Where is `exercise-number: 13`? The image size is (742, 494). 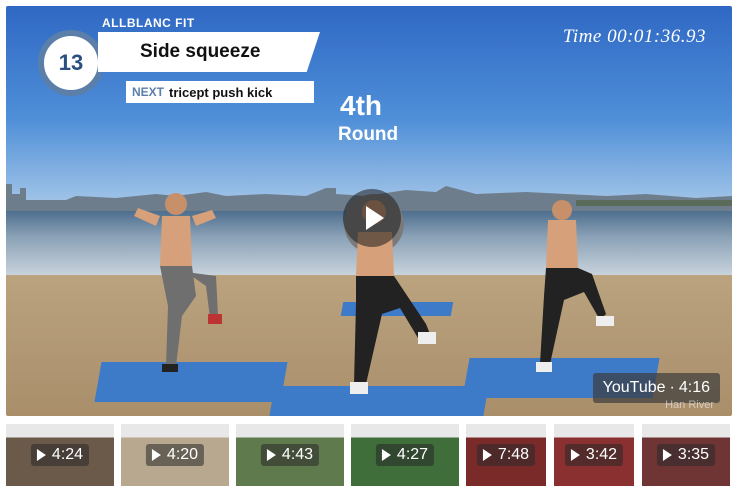 exercise-number: 13 is located at coordinates (71, 62).